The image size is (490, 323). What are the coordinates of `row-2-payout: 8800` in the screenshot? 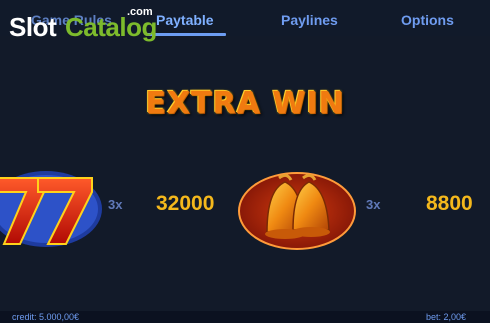 It's located at (449, 203).